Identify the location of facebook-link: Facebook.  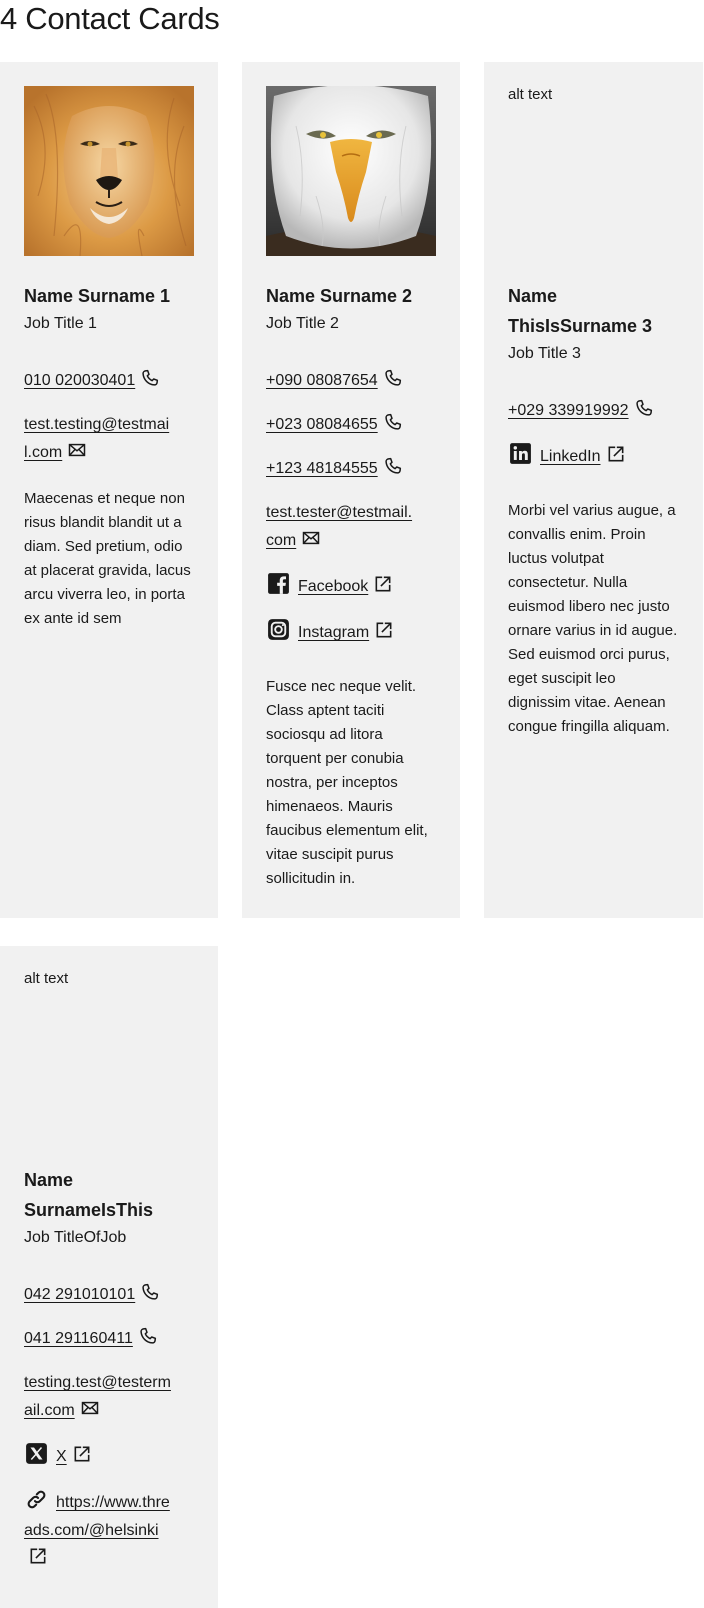
(333, 586).